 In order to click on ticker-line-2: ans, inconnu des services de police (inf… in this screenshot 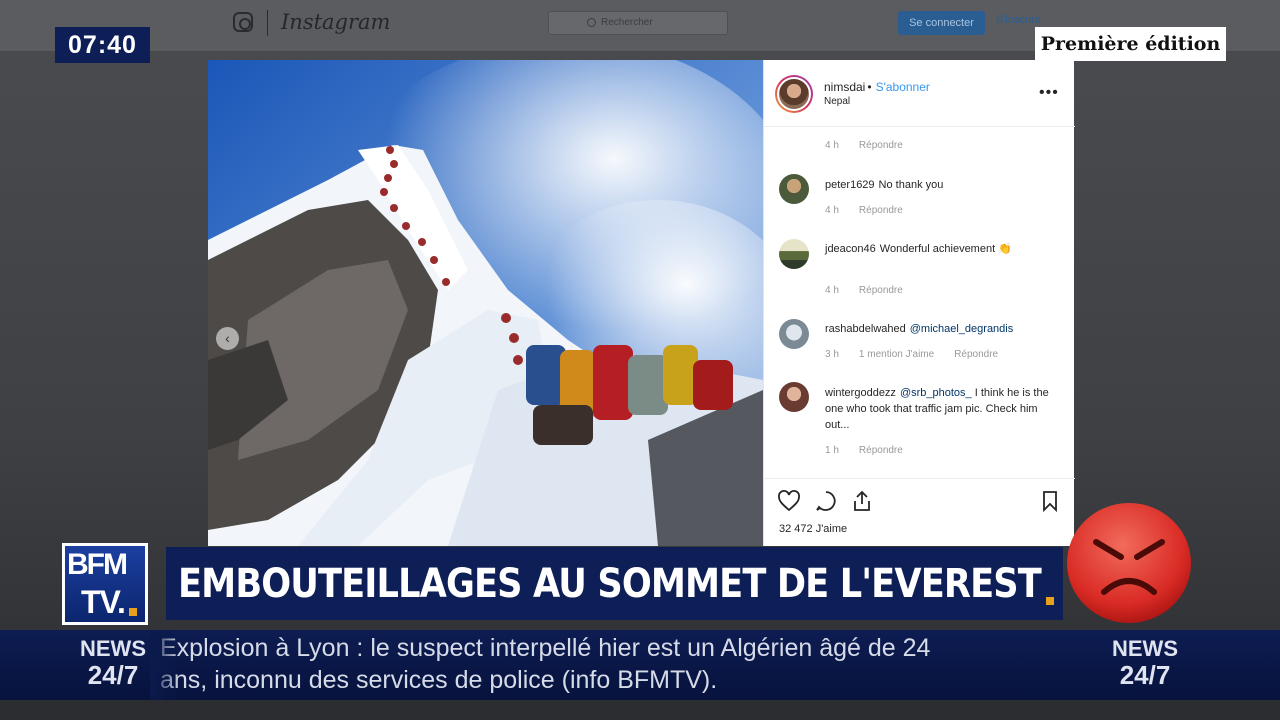, I will do `click(439, 680)`.